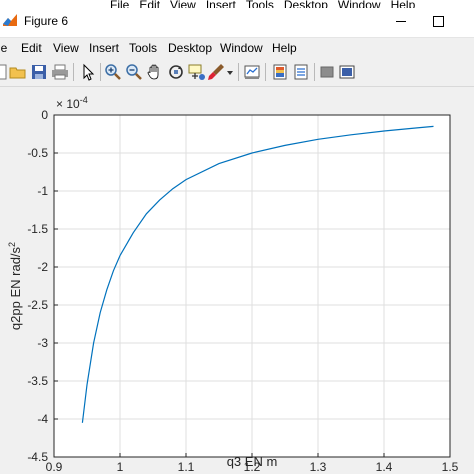  I want to click on y-tick-label: -3.5, so click(37, 381).